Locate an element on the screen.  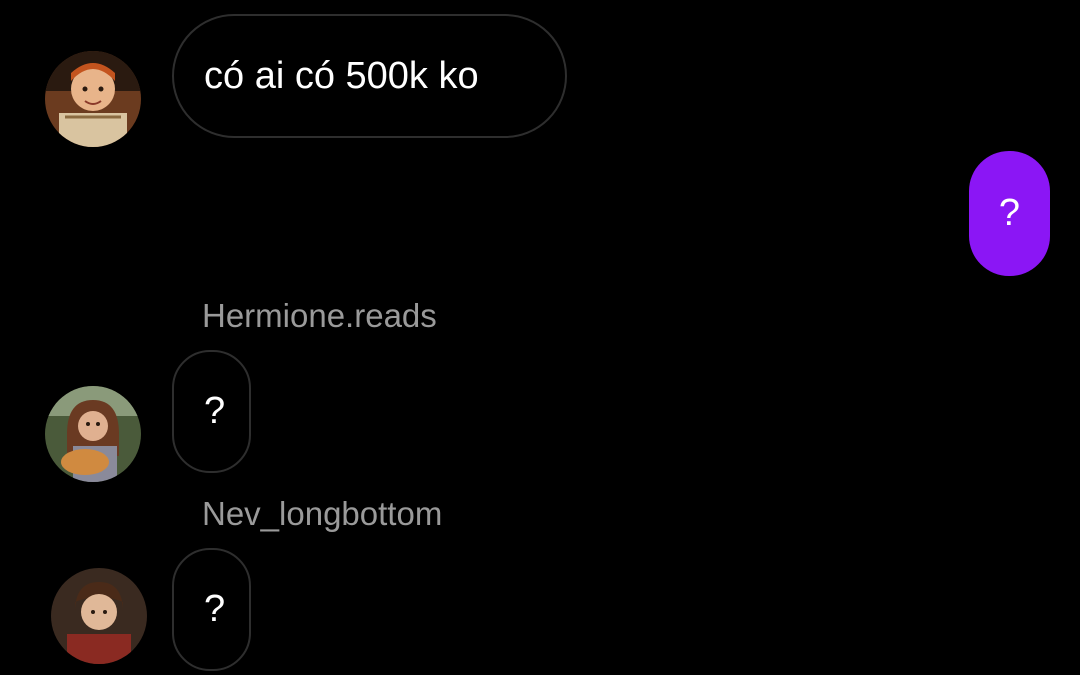
hermione-avatar-image is located at coordinates (93, 434).